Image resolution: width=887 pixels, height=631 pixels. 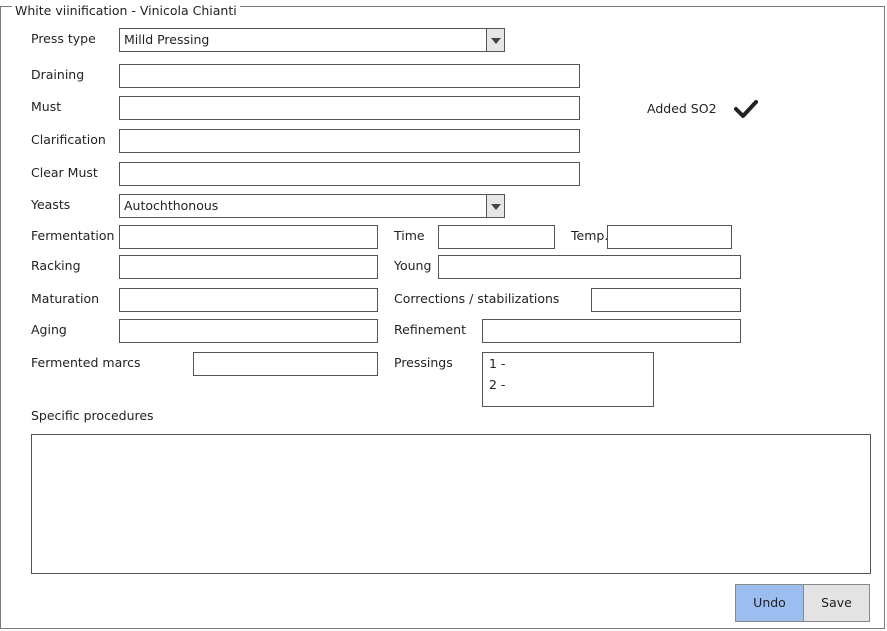 What do you see at coordinates (349, 108) in the screenshot?
I see `must-field` at bounding box center [349, 108].